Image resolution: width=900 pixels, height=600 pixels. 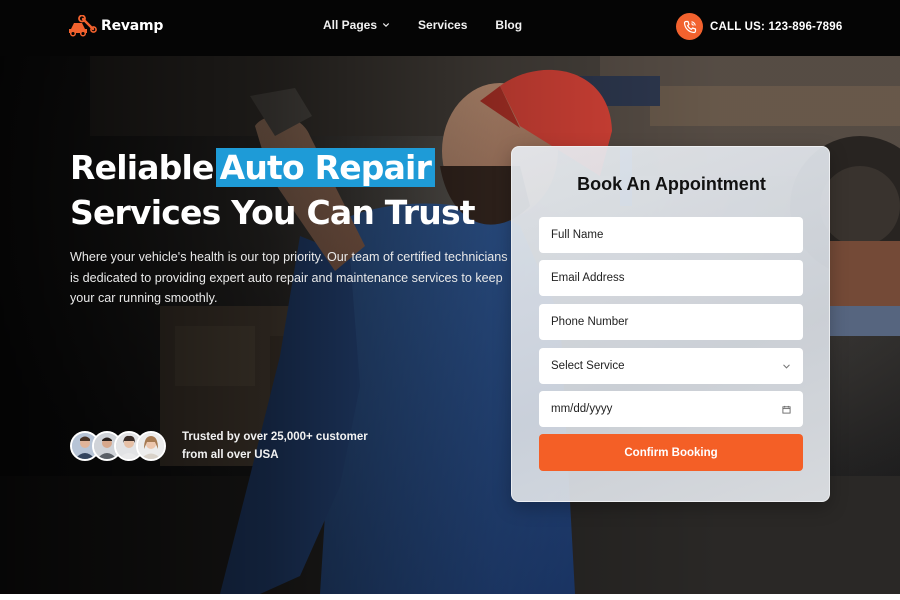 What do you see at coordinates (776, 26) in the screenshot?
I see `call-us-text: CALL US: 123-896-7896` at bounding box center [776, 26].